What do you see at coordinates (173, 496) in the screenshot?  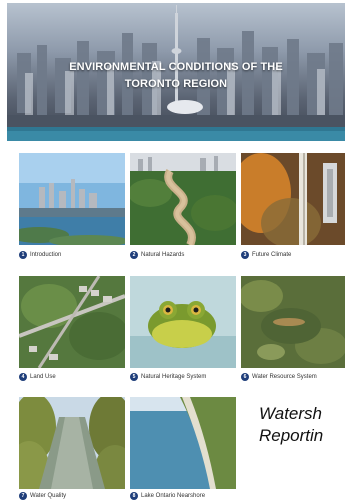 I see `section-8-label: Lake Ontario Nearshore` at bounding box center [173, 496].